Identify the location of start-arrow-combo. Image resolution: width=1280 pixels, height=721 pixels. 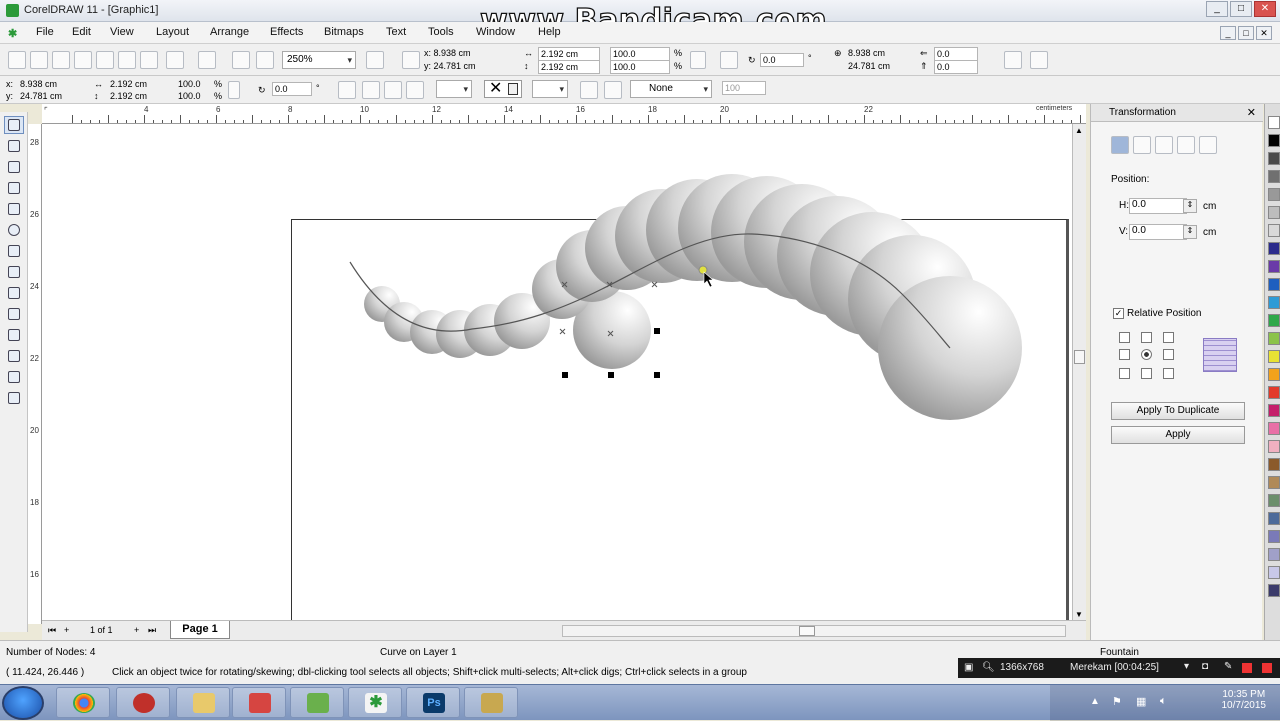
(454, 89).